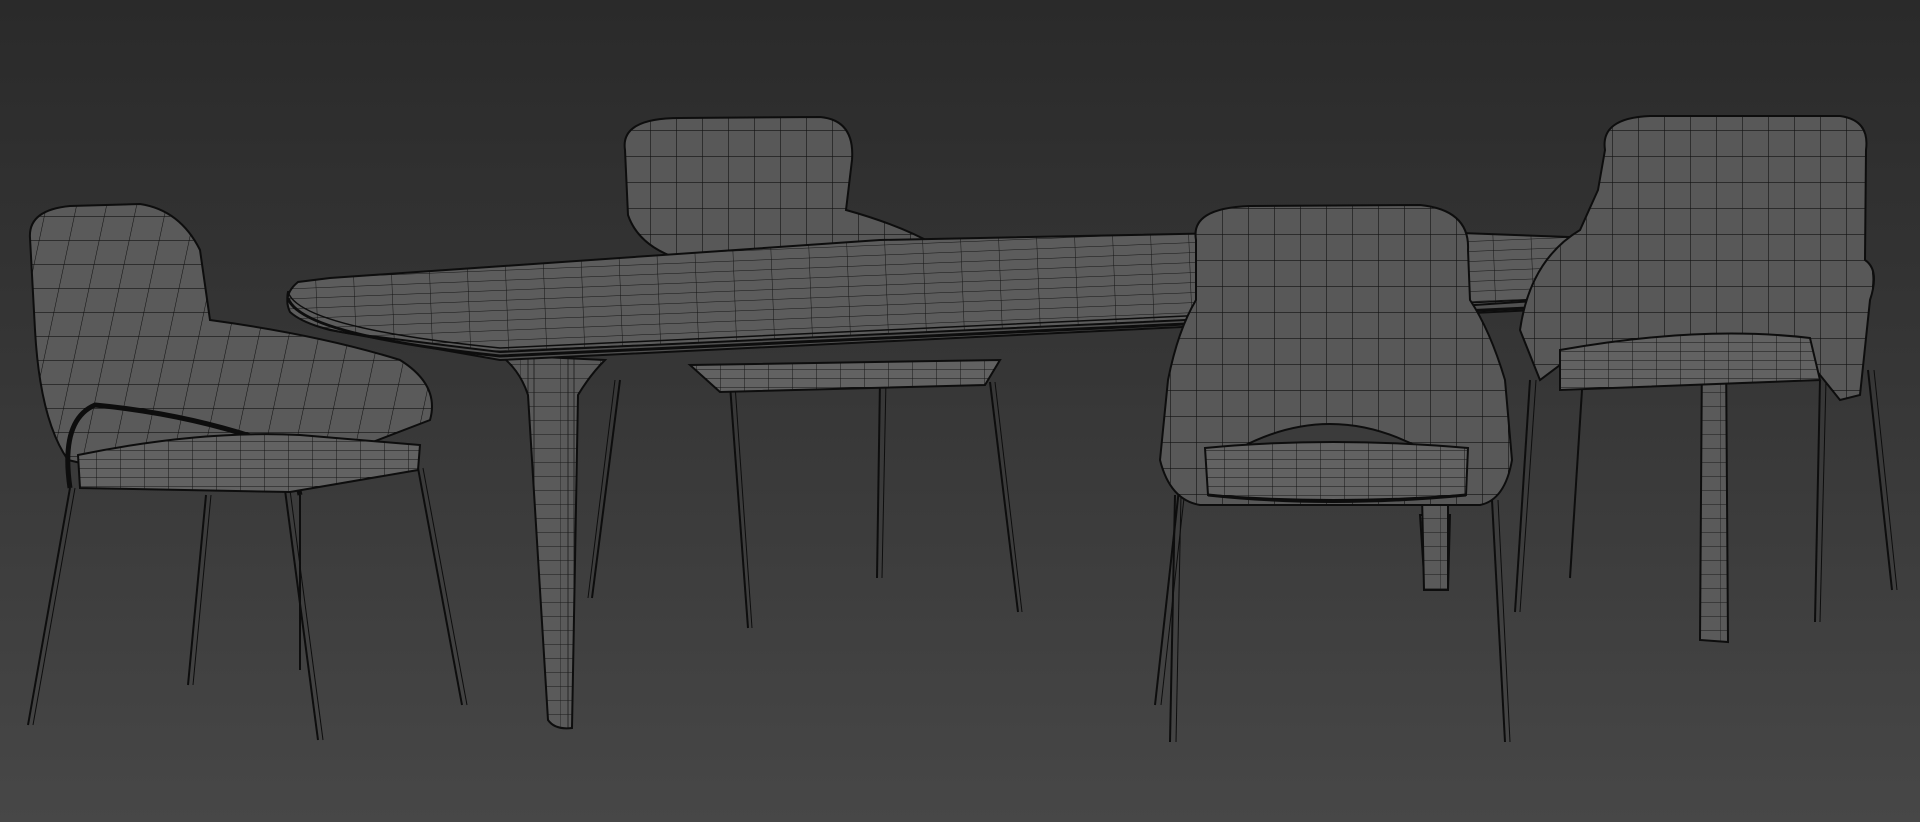 The image size is (1920, 822). What do you see at coordinates (805, 372) in the screenshot?
I see `chair-back-center` at bounding box center [805, 372].